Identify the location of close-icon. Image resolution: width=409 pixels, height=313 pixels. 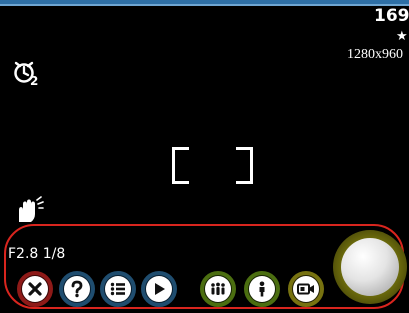
(35, 289).